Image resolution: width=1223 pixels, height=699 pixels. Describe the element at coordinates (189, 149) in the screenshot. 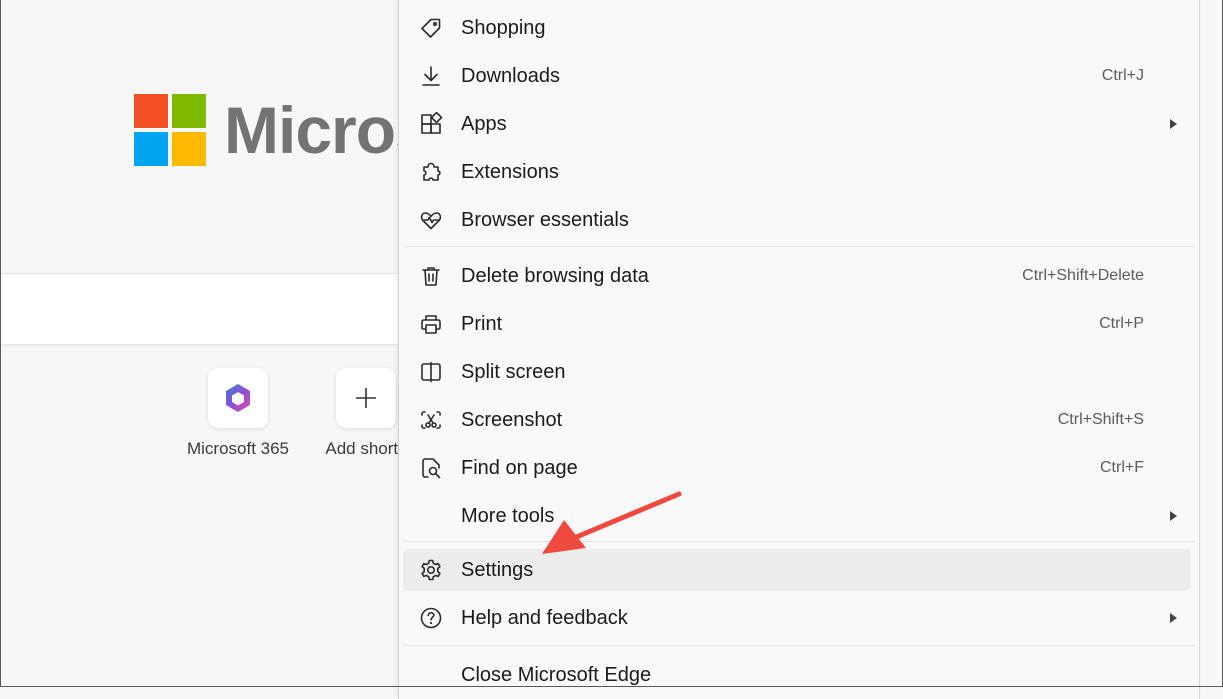

I see `logo-yellow-square` at that location.